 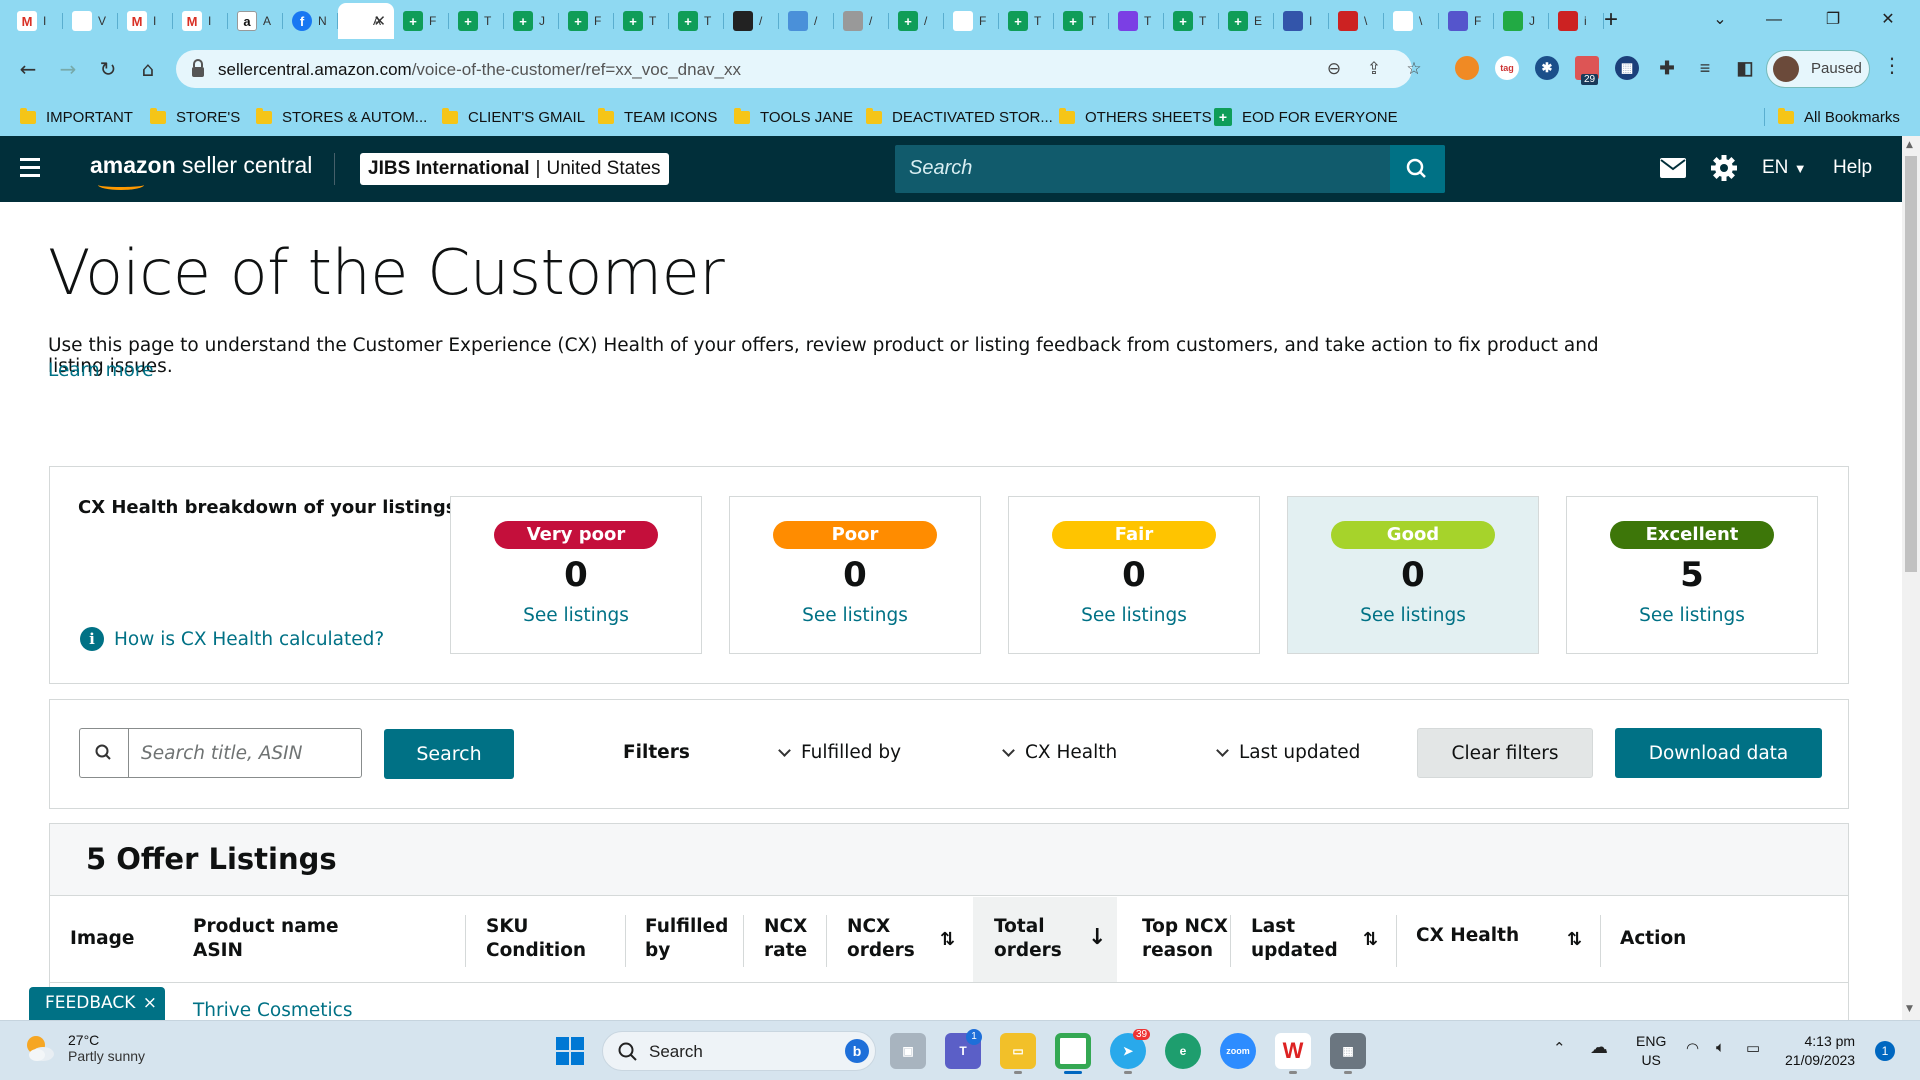 What do you see at coordinates (1784, 168) in the screenshot?
I see `language-selector: EN ▼` at bounding box center [1784, 168].